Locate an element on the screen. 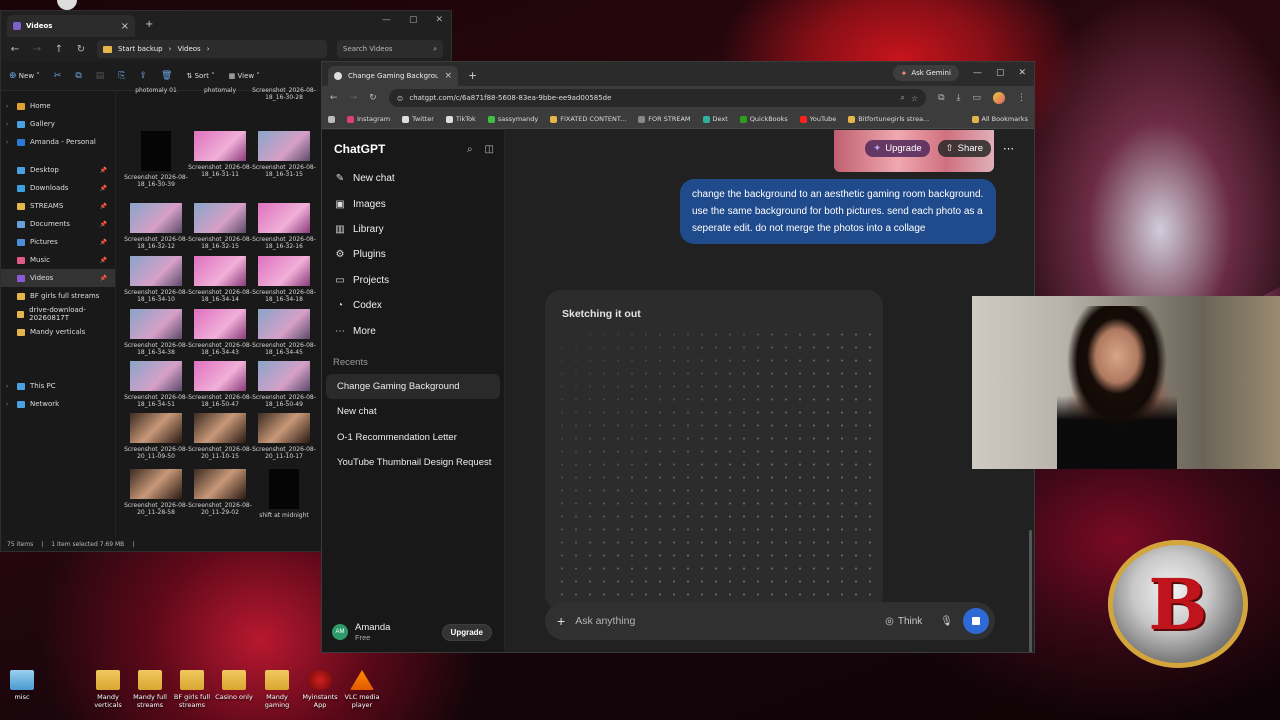 Image resolution: width=1280 pixels, height=720 pixels. file-thumbnail: Screenshot_2026-08-18_16-31-15 is located at coordinates (284, 154).